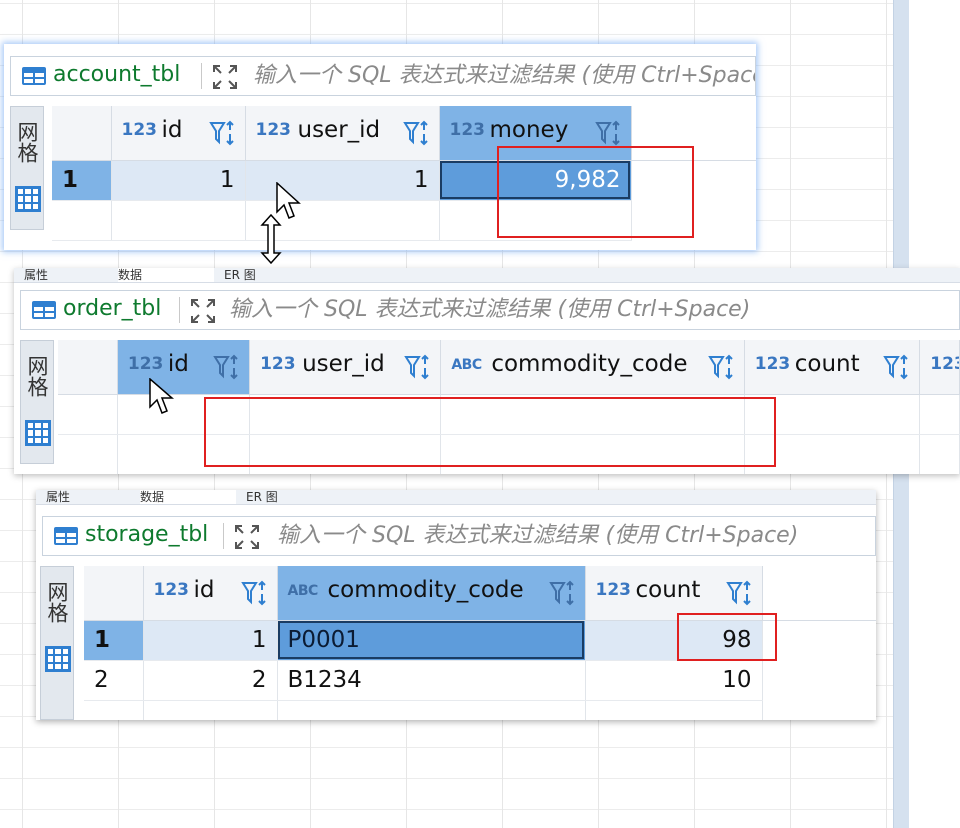  Describe the element at coordinates (147, 534) in the screenshot. I see `table-name: storage_tbl` at that location.